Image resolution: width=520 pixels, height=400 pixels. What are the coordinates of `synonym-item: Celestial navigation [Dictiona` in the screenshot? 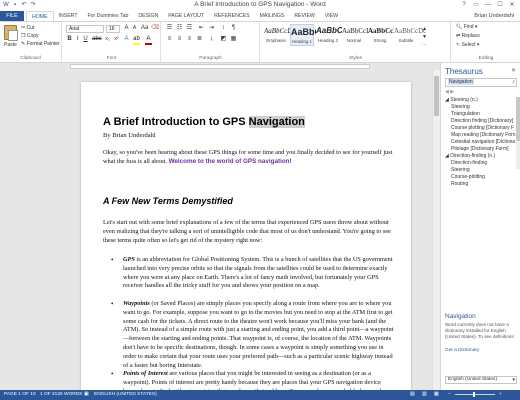 It's located at (483, 142).